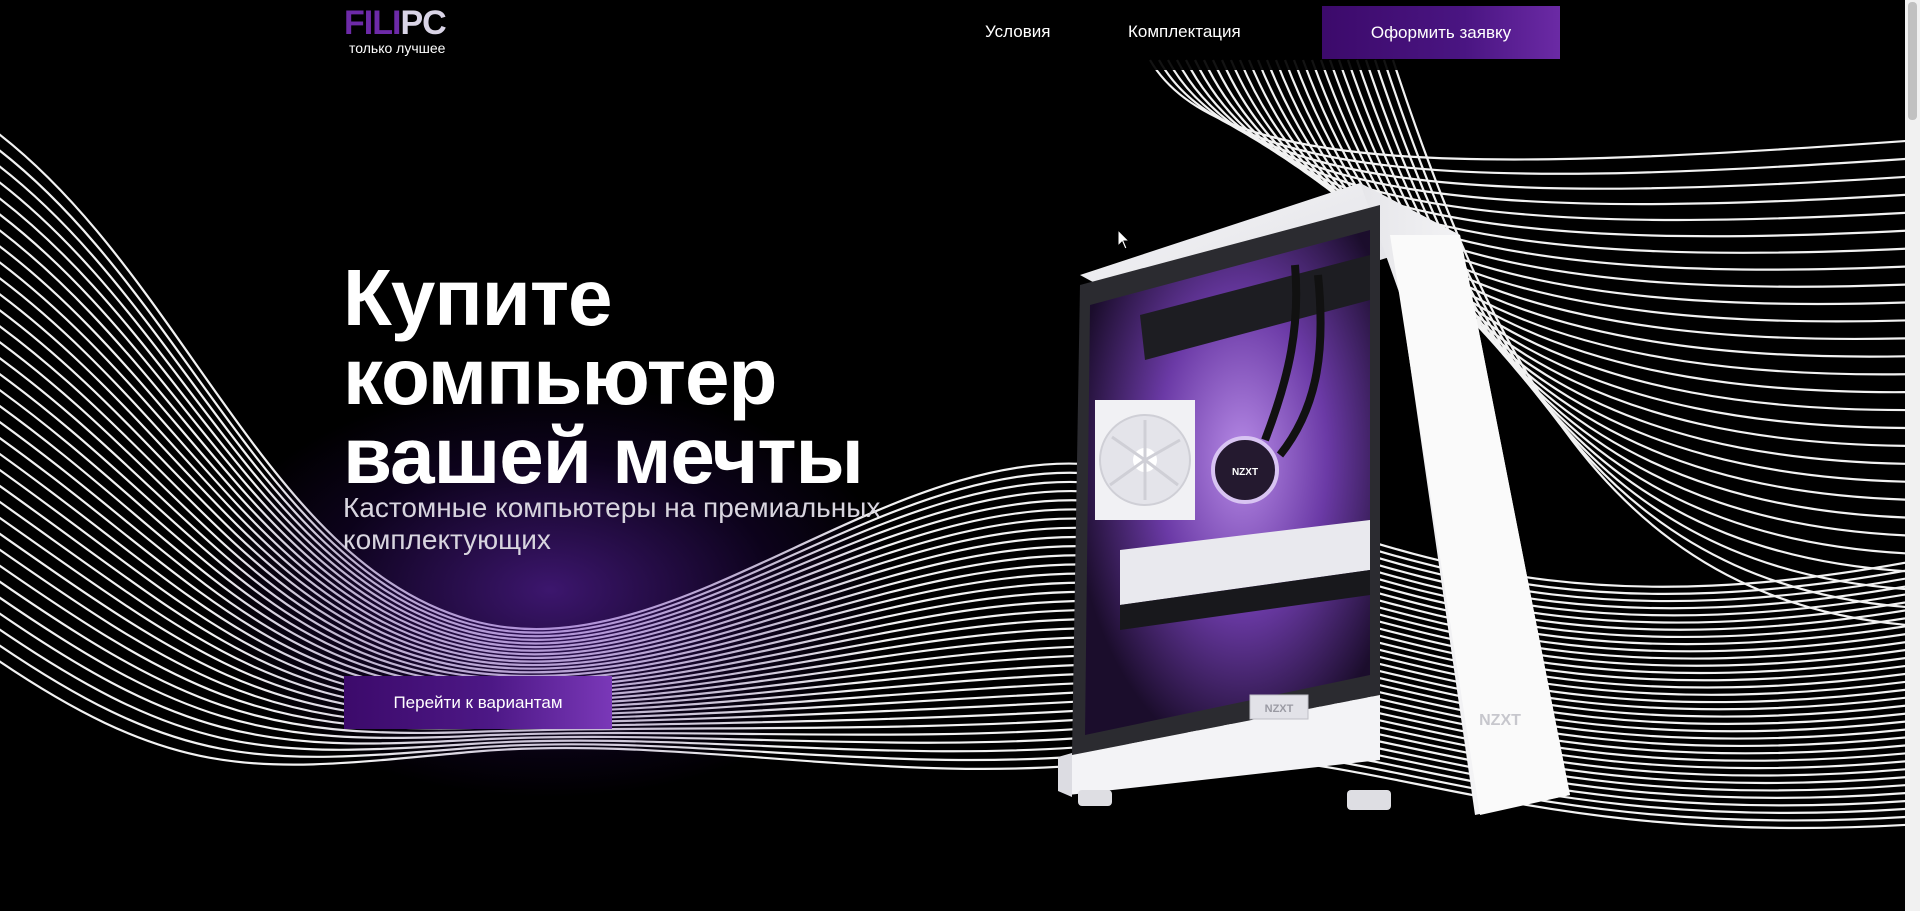  I want to click on nav-conditions-link: Условия, so click(1017, 32).